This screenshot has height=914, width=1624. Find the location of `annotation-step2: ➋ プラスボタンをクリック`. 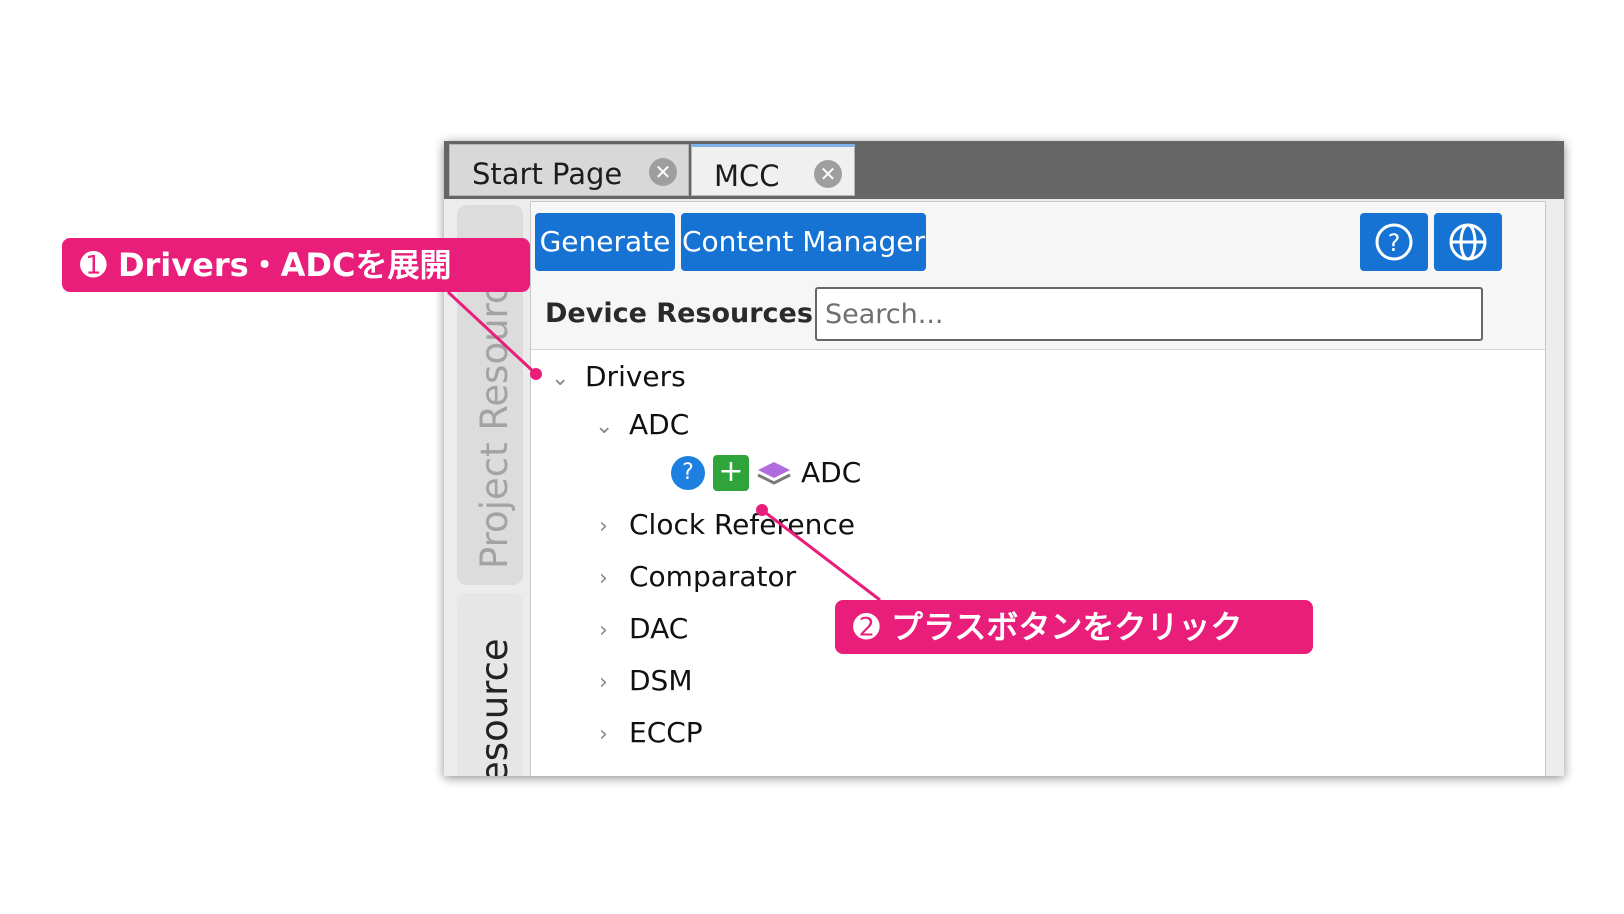

annotation-step2: ➋ プラスボタンをクリック is located at coordinates (1074, 627).